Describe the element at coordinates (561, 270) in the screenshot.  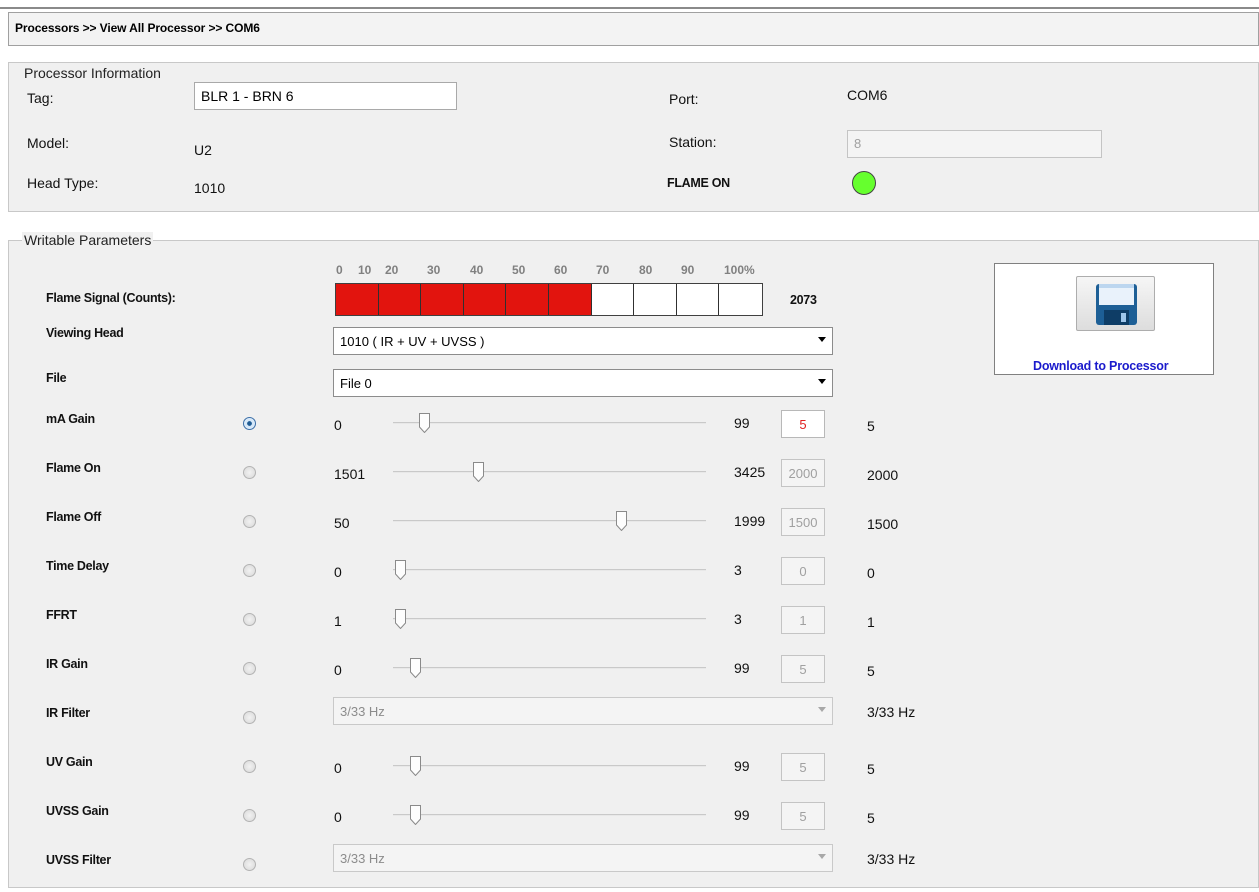
I see `scale-tick-label: 60` at that location.